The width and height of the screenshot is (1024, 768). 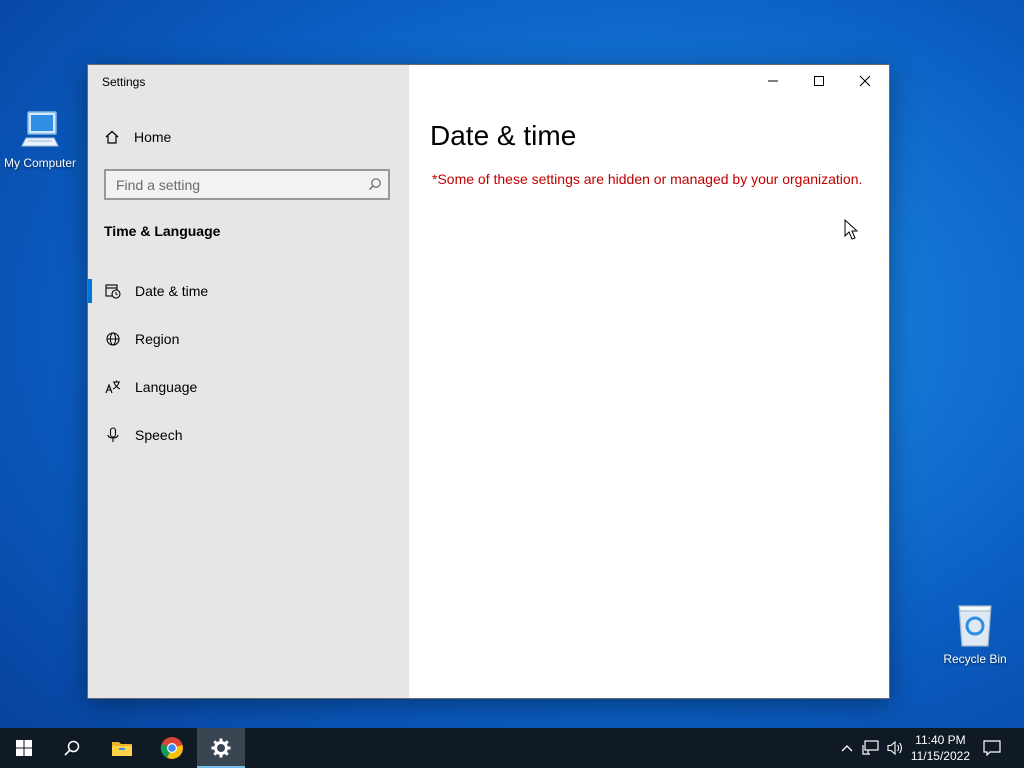 What do you see at coordinates (851, 229) in the screenshot?
I see `mouse-cursor-icon` at bounding box center [851, 229].